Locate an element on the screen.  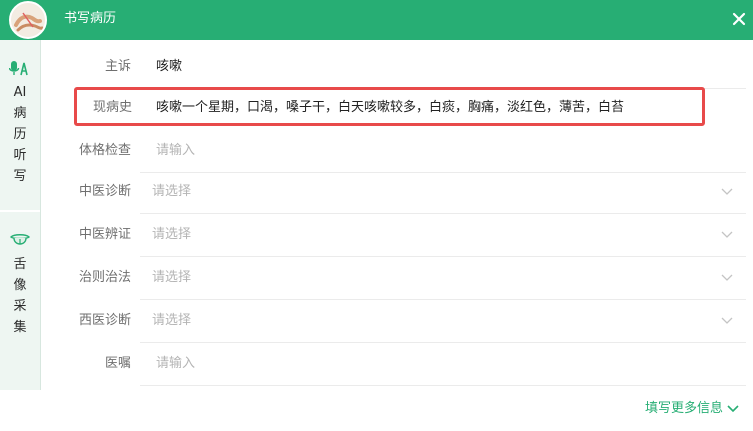
present-illness-highlight is located at coordinates (389, 106).